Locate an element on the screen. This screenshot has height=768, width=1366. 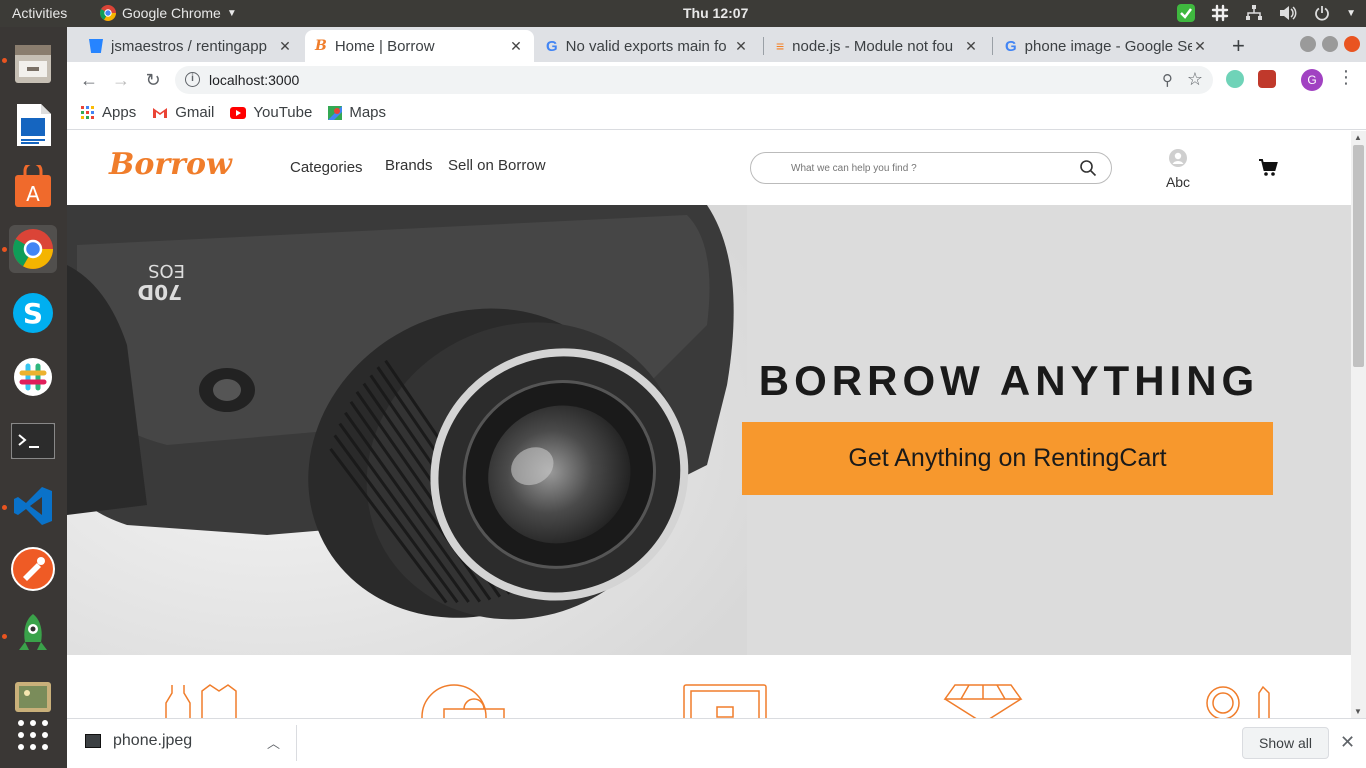
slack-tray-icon is located at coordinates (1220, 13).